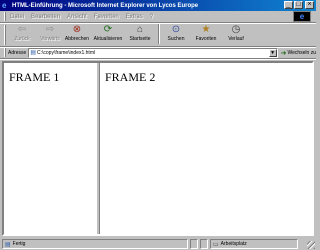 The height and width of the screenshot is (250, 320). Describe the element at coordinates (108, 29) in the screenshot. I see `refresh-icon: ⟳` at that location.